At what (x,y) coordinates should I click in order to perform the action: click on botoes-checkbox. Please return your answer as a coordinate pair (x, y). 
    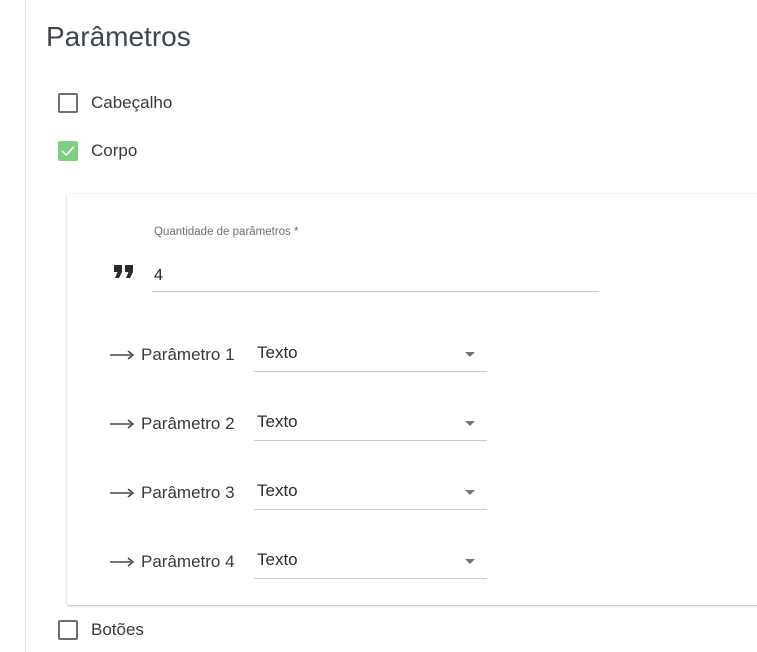
    Looking at the image, I should click on (68, 630).